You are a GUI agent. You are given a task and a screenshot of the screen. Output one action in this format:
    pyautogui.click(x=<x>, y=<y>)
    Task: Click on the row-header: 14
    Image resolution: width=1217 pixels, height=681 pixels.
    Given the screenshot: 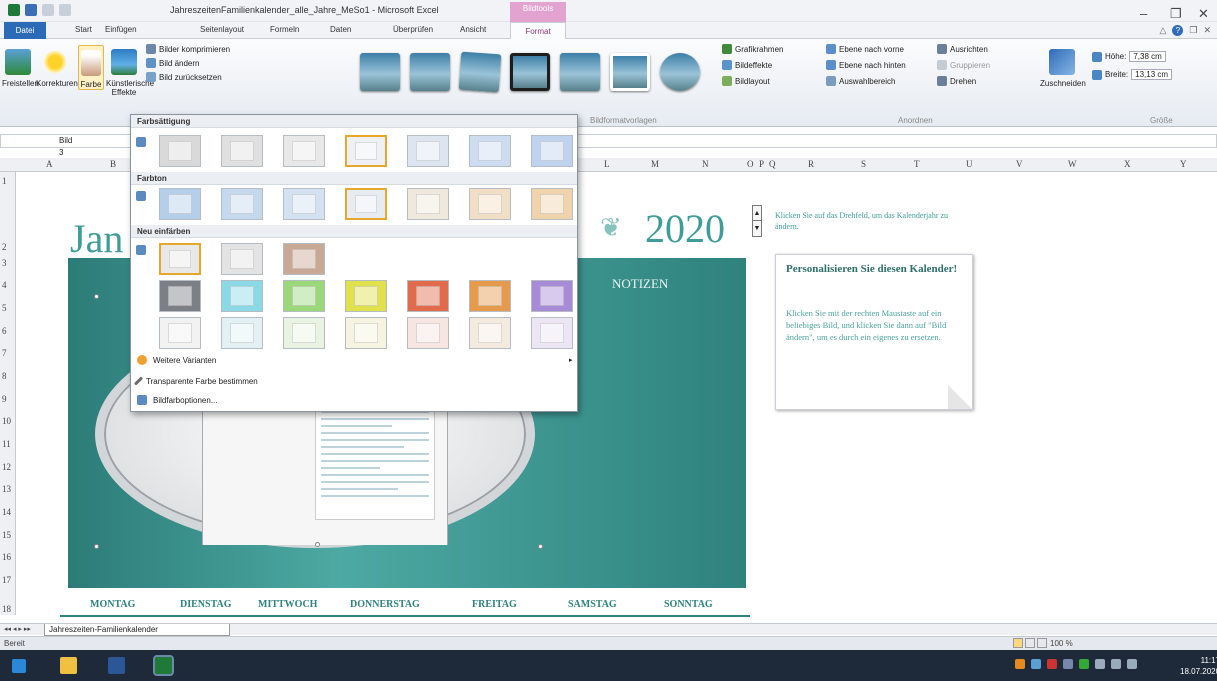 What is the action you would take?
    pyautogui.click(x=6, y=512)
    